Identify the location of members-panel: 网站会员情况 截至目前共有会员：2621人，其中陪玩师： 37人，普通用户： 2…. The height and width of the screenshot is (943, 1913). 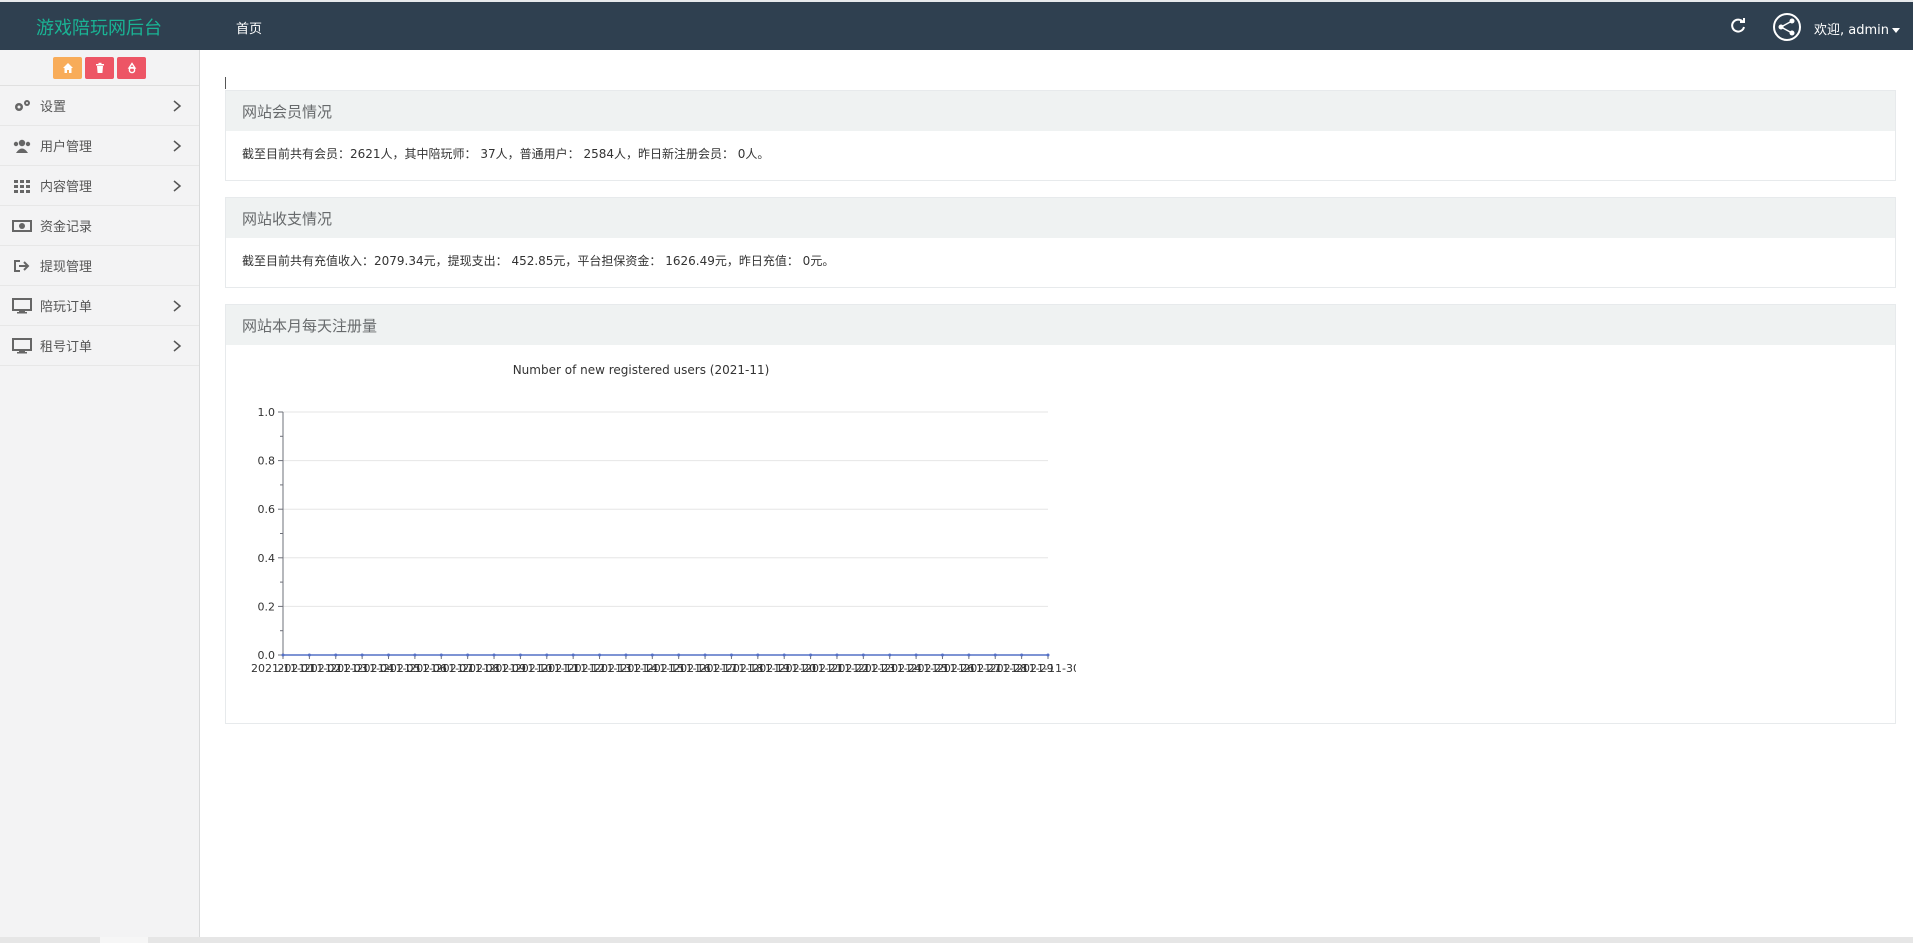
(1060, 135).